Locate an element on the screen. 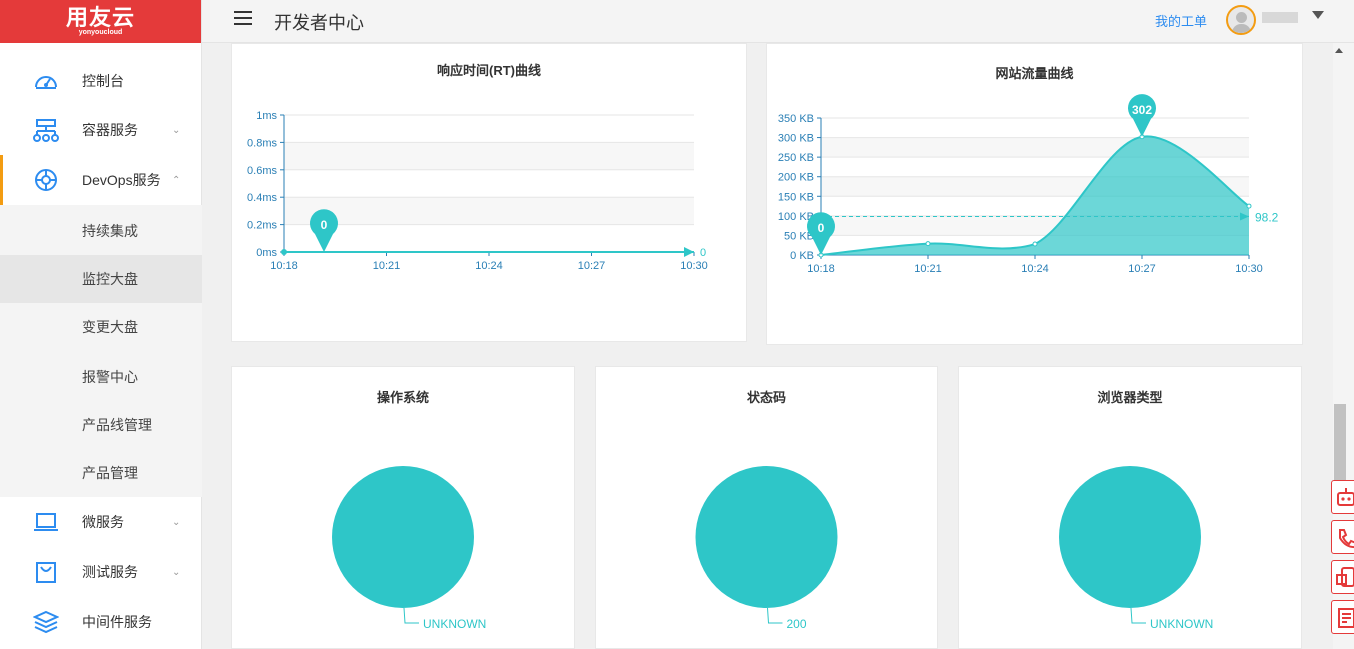 The image size is (1354, 649). average-label: 0 is located at coordinates (703, 253).